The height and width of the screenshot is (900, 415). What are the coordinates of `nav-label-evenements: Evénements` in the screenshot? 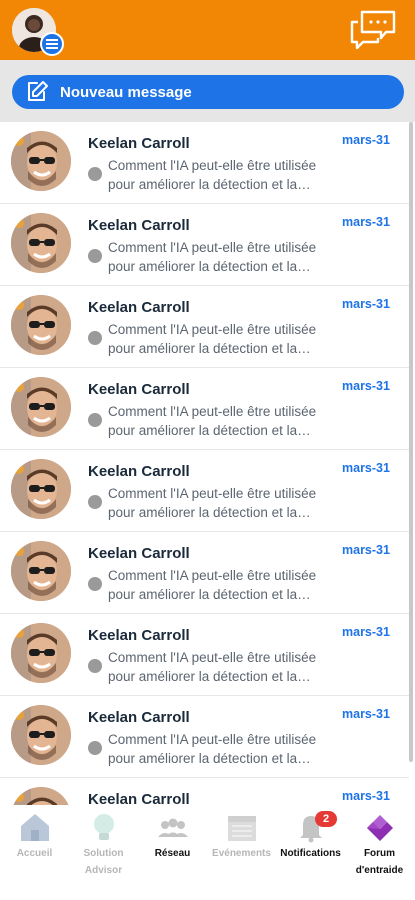 It's located at (241, 853).